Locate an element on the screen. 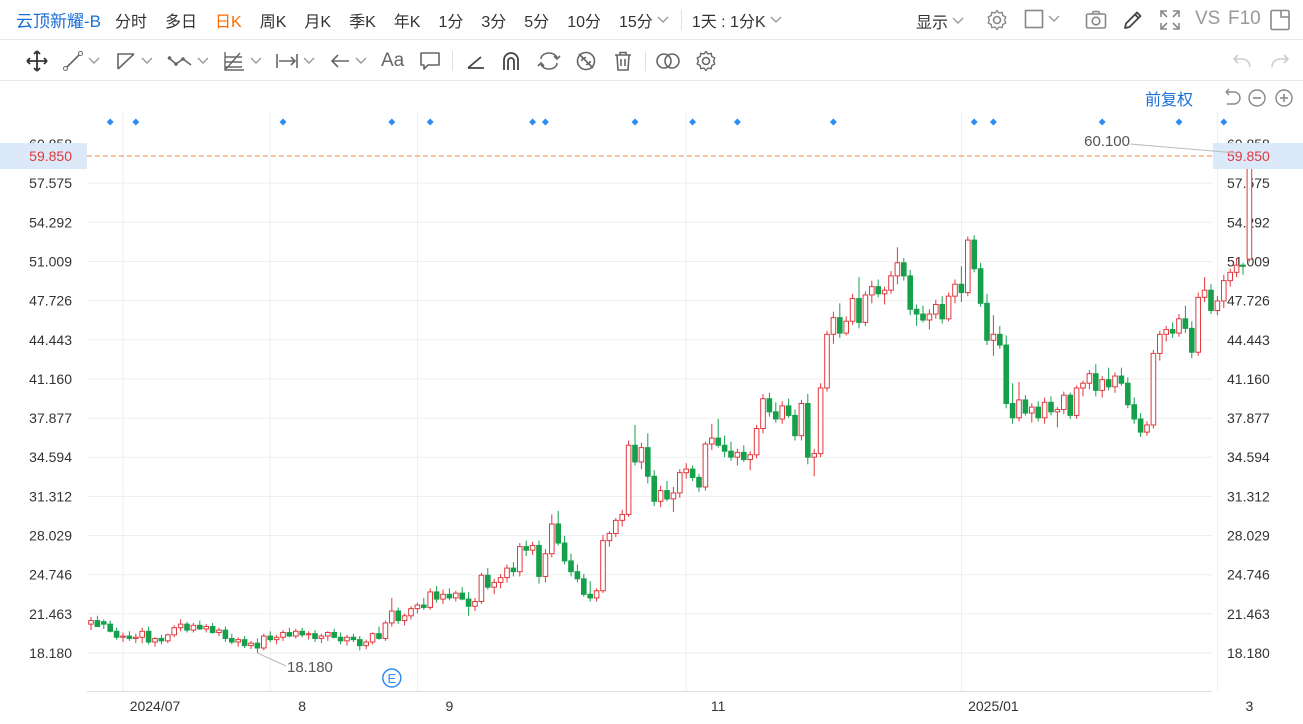 This screenshot has height=724, width=1303. reset-icon is located at coordinates (1233, 96).